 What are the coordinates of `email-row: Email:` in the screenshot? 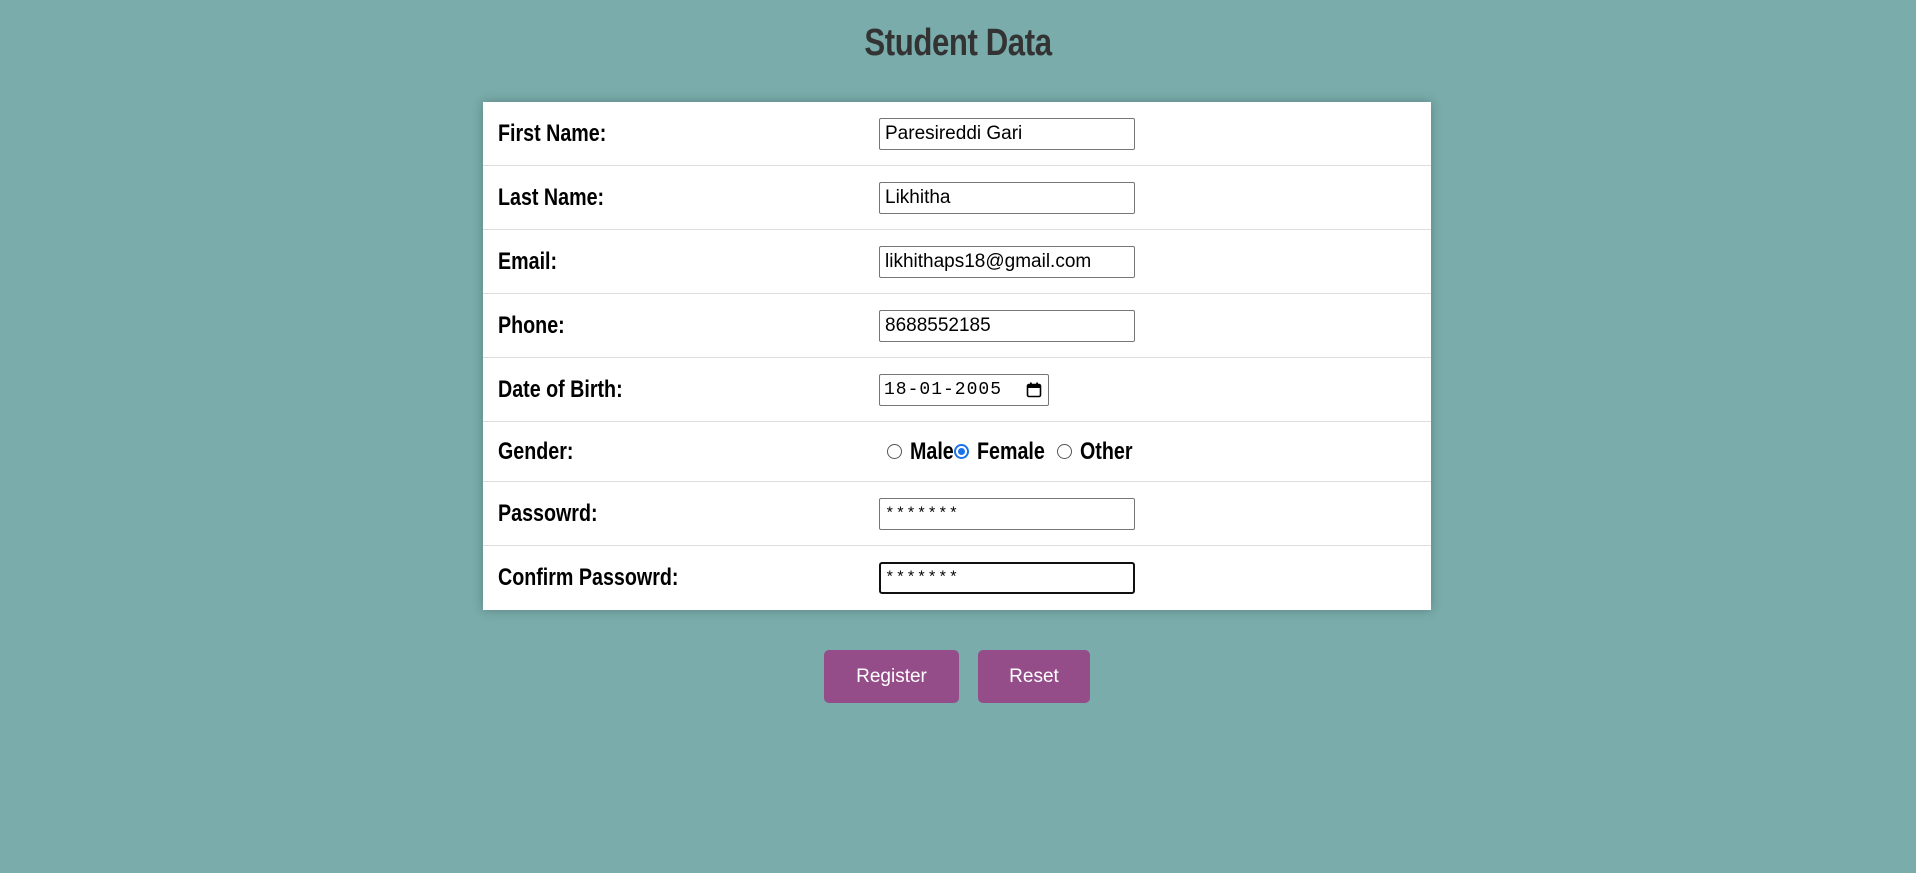 It's located at (957, 262).